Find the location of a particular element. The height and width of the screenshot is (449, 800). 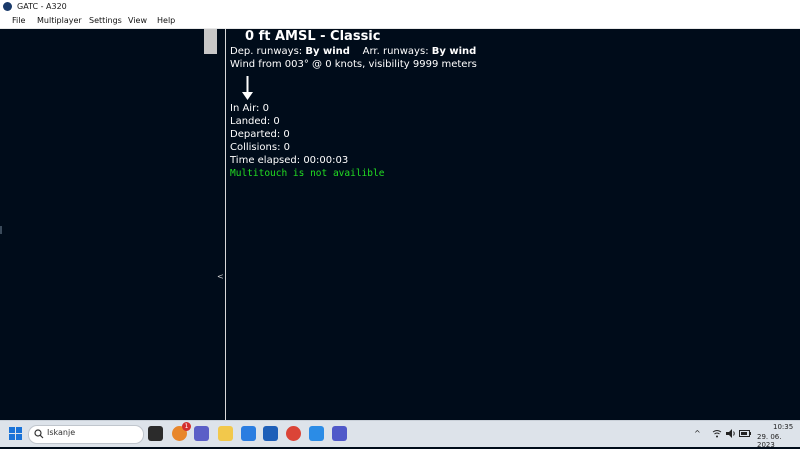

browser-icon: 1 is located at coordinates (181, 431).